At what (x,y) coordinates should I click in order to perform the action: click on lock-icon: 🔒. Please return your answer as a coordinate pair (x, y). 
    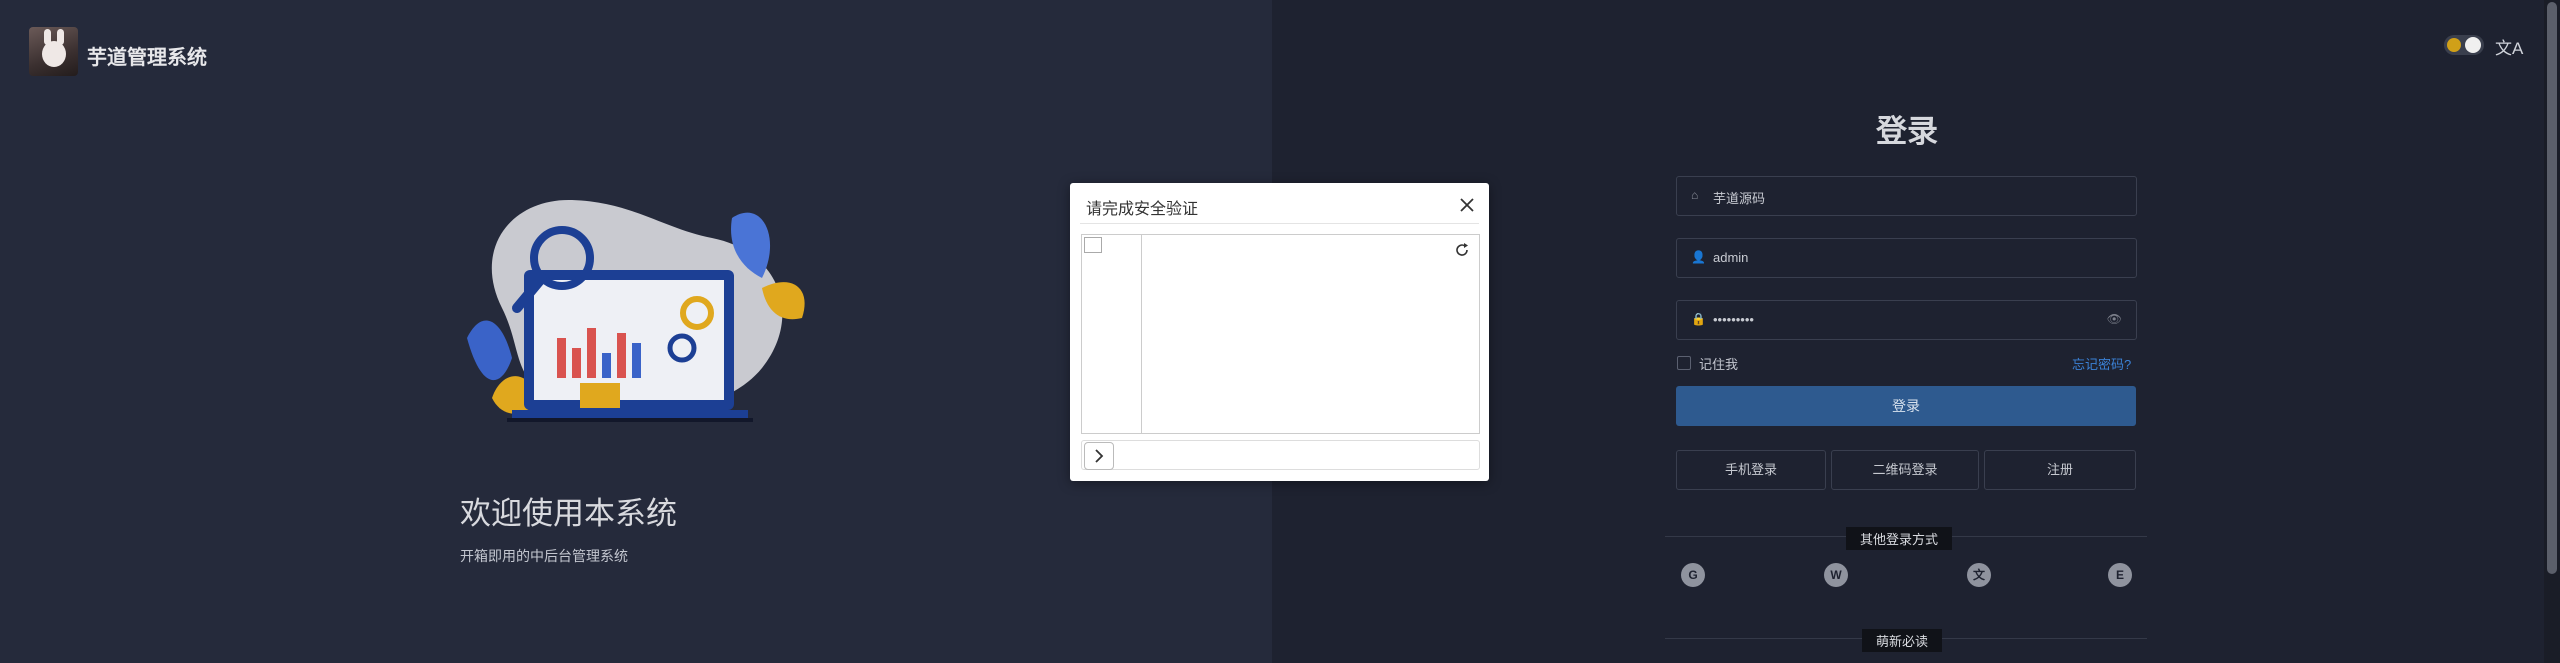
    Looking at the image, I should click on (1698, 319).